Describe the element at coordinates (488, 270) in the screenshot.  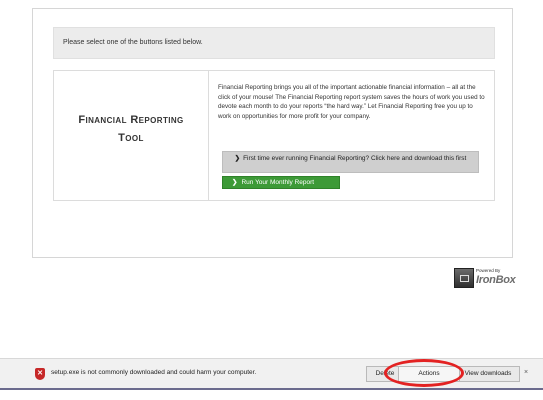
I see `powered-by-text: Powered By` at that location.